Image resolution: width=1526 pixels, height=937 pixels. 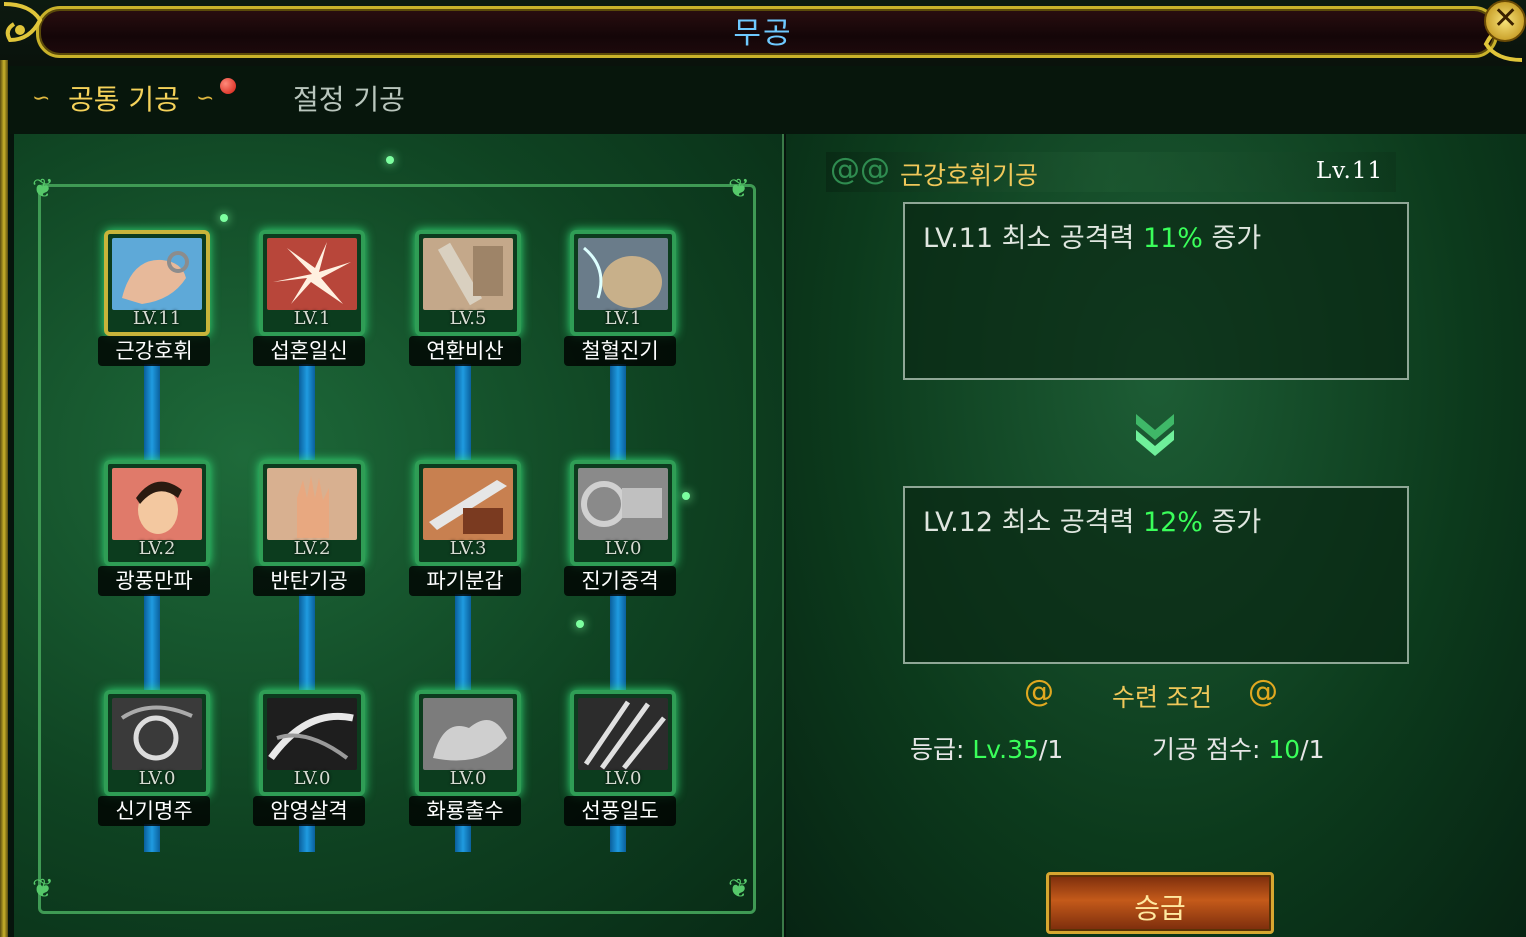 I want to click on skill-slot: LV.0 암영살격, so click(x=309, y=760).